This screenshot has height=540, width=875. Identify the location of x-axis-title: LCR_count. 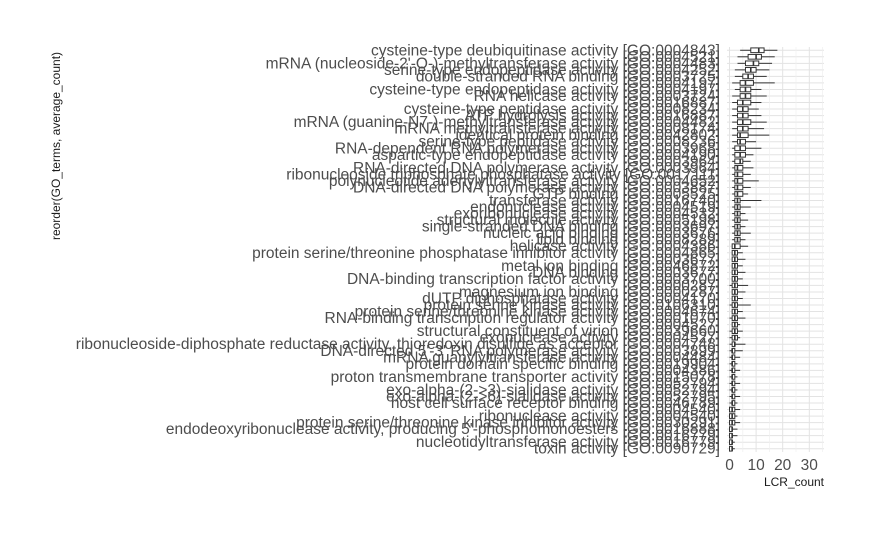
(794, 482).